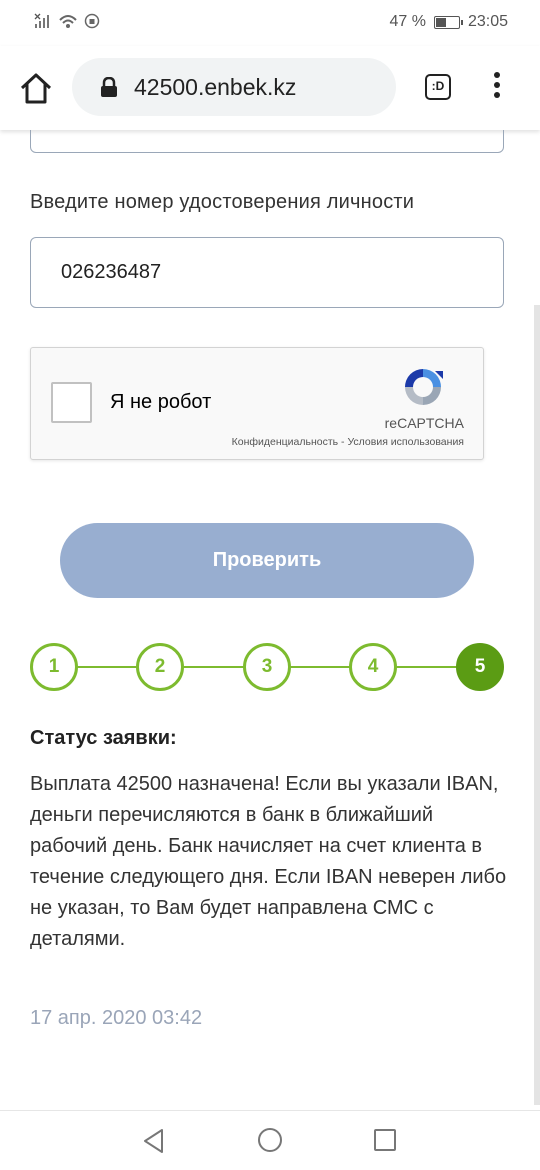  What do you see at coordinates (215, 87) in the screenshot?
I see `url-text: 42500.enbek.kz` at bounding box center [215, 87].